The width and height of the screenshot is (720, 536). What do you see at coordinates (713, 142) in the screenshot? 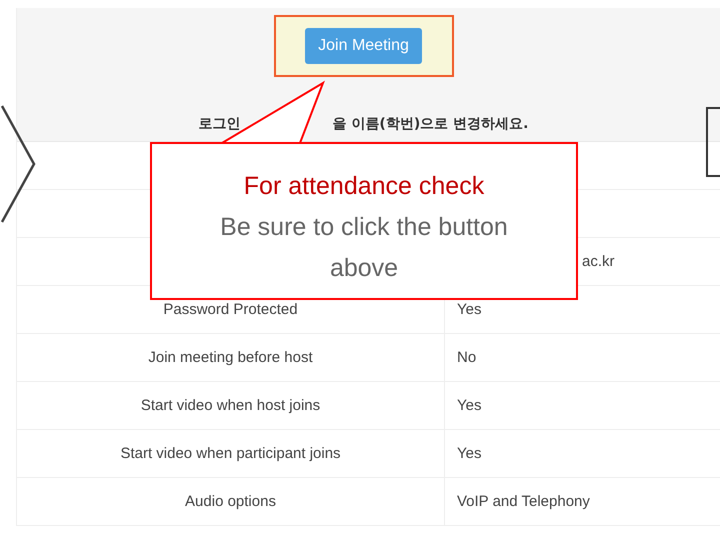
I see `frame-outline` at bounding box center [713, 142].